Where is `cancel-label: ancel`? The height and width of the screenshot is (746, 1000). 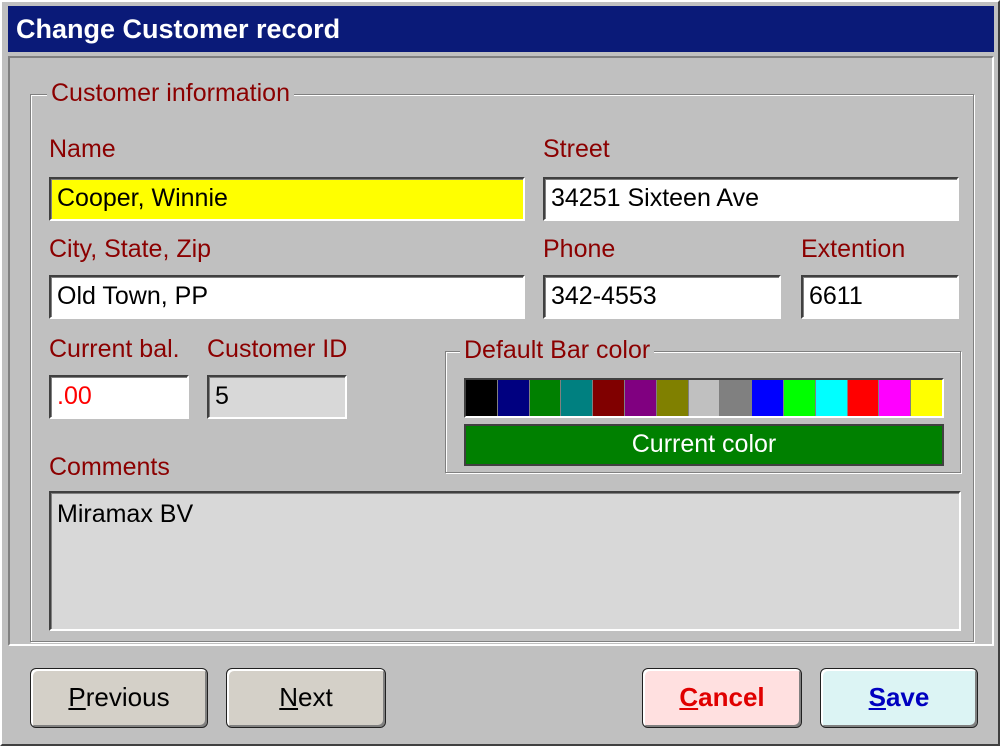 cancel-label: ancel is located at coordinates (731, 697).